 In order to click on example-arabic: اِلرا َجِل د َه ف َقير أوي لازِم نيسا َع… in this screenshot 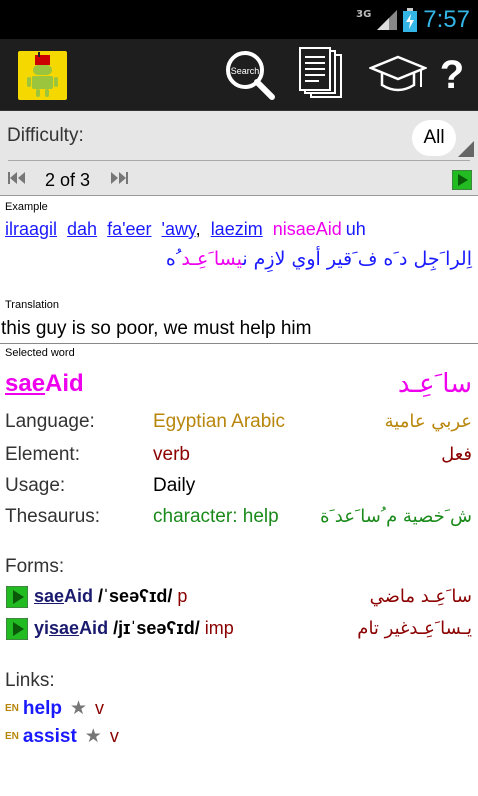, I will do `click(318, 259)`.